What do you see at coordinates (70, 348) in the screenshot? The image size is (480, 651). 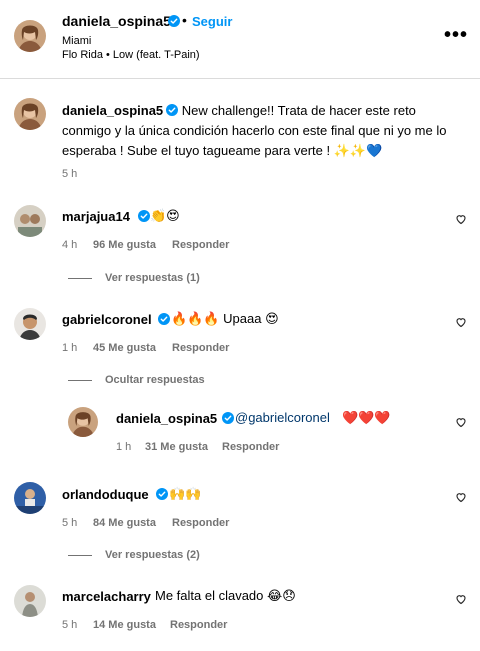 I see `comment-timestamp: 1 h` at bounding box center [70, 348].